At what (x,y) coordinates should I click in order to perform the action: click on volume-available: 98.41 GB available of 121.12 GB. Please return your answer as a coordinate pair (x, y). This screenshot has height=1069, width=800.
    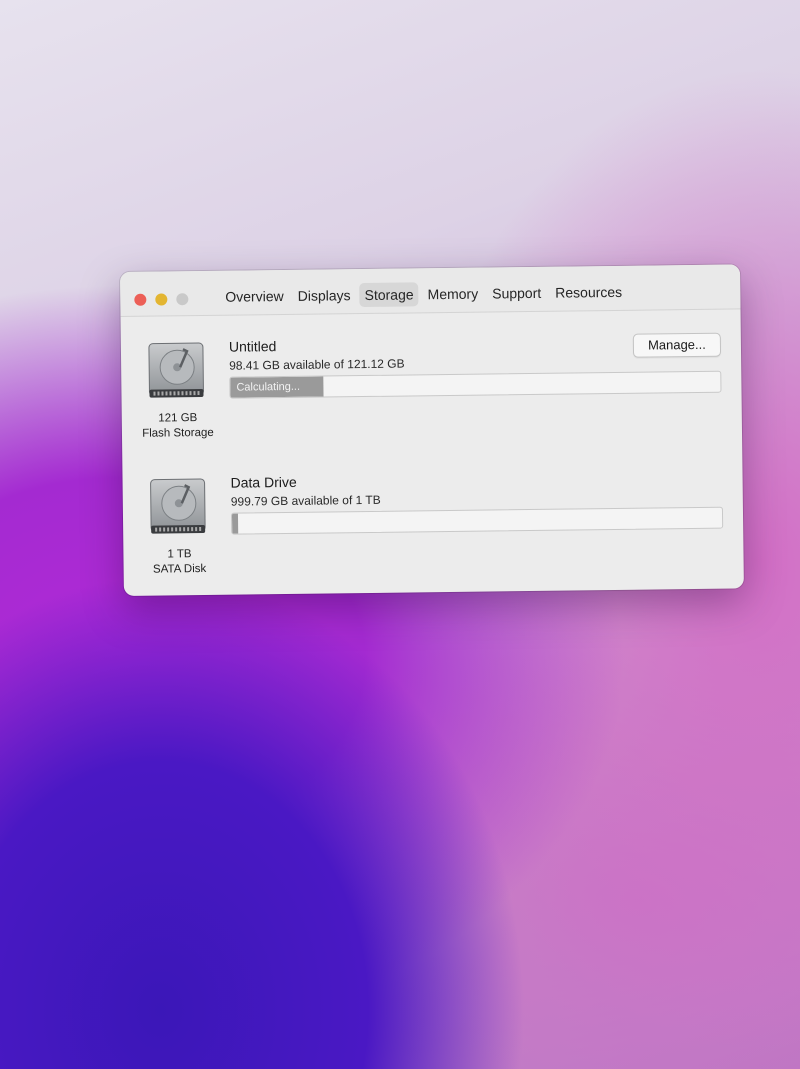
    Looking at the image, I should click on (317, 364).